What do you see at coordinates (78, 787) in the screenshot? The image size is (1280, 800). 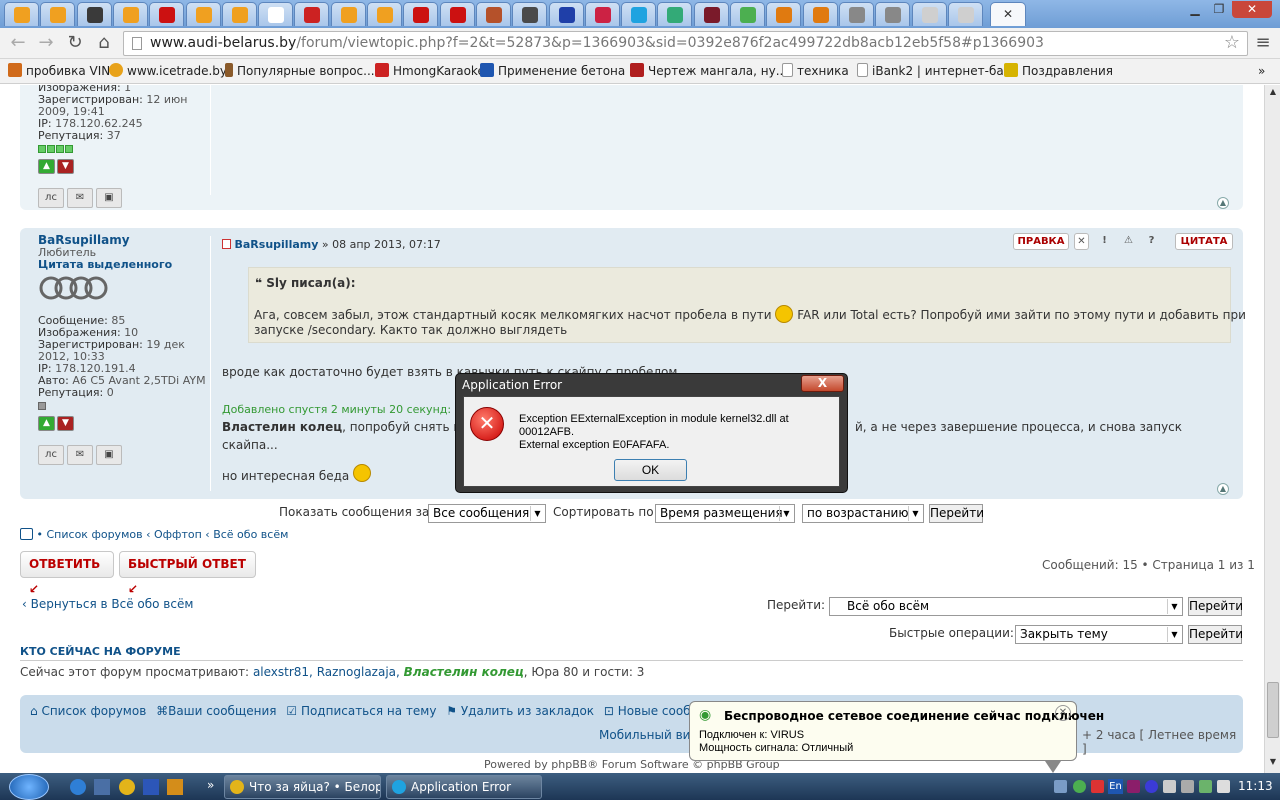 I see `ie-icon` at bounding box center [78, 787].